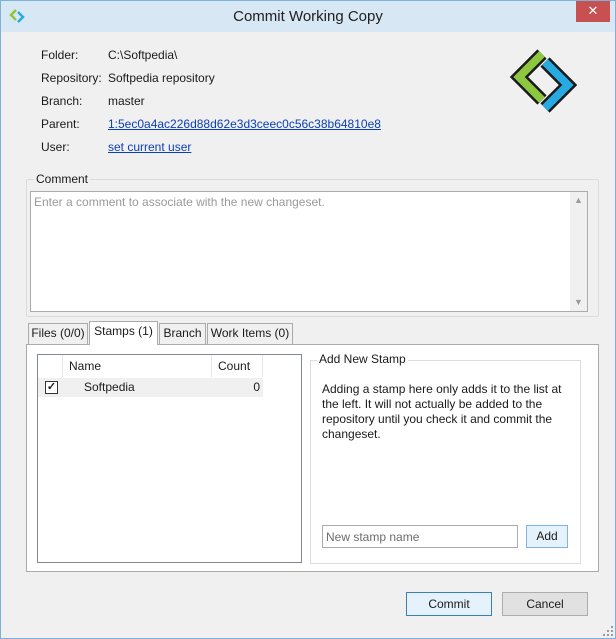 The width and height of the screenshot is (616, 639). I want to click on tab-stamps: Stamps (1), so click(123, 333).